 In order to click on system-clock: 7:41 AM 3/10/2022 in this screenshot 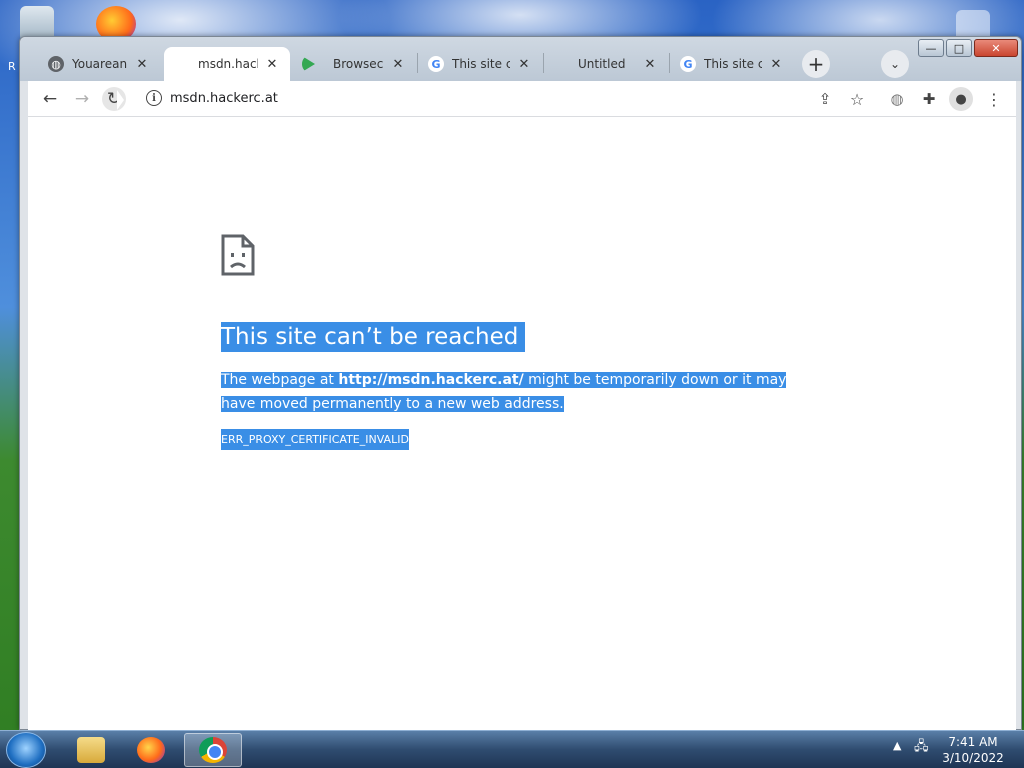, I will do `click(973, 750)`.